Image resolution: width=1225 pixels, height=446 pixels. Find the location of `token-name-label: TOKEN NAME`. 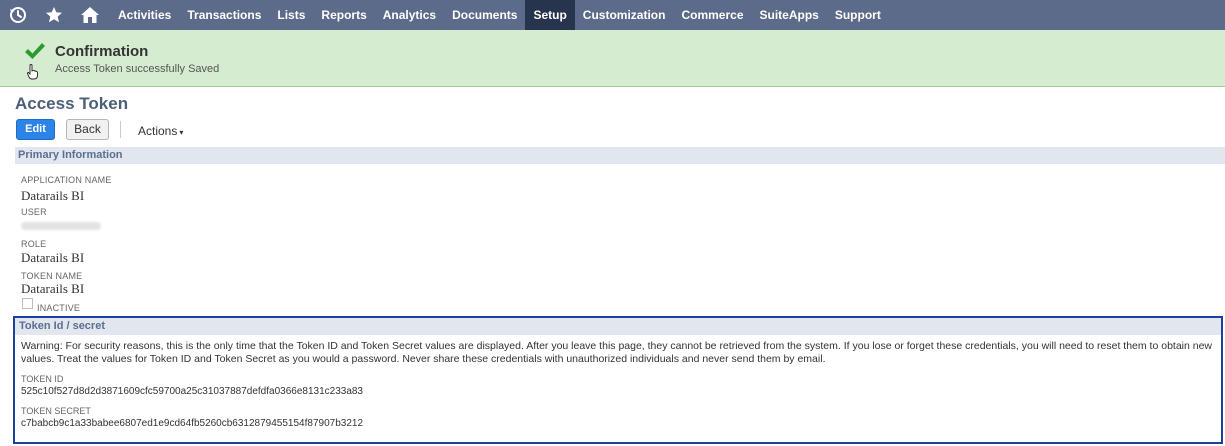

token-name-label: TOKEN NAME is located at coordinates (52, 276).